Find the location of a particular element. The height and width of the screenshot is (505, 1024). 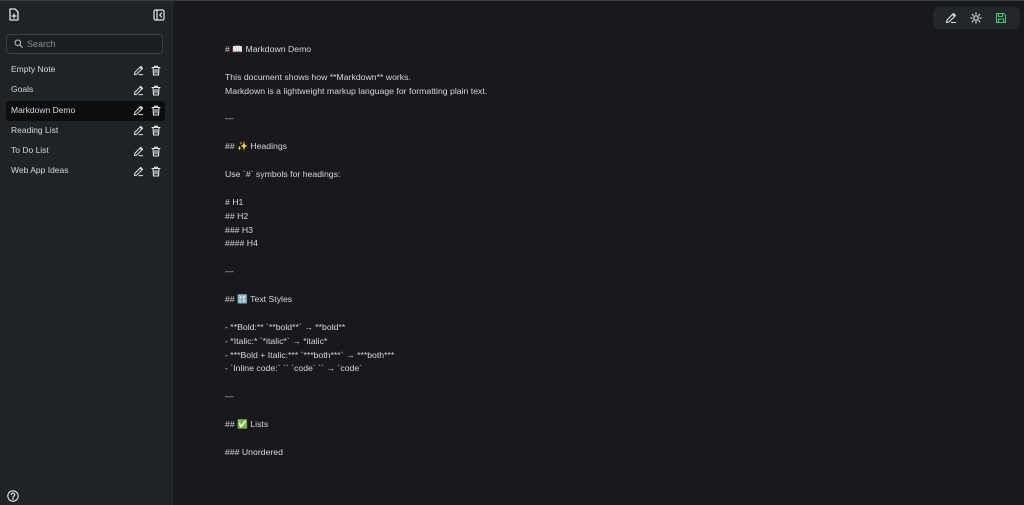

text-line: - **Bold:** `**bold**` → **bold** is located at coordinates (285, 326).